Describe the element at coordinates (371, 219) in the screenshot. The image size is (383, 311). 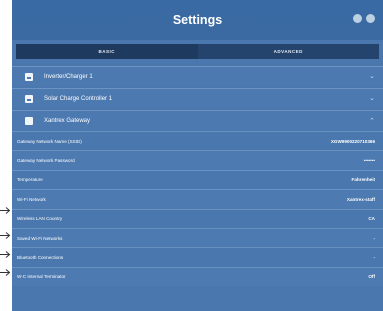
I see `setting-value: CA` at that location.